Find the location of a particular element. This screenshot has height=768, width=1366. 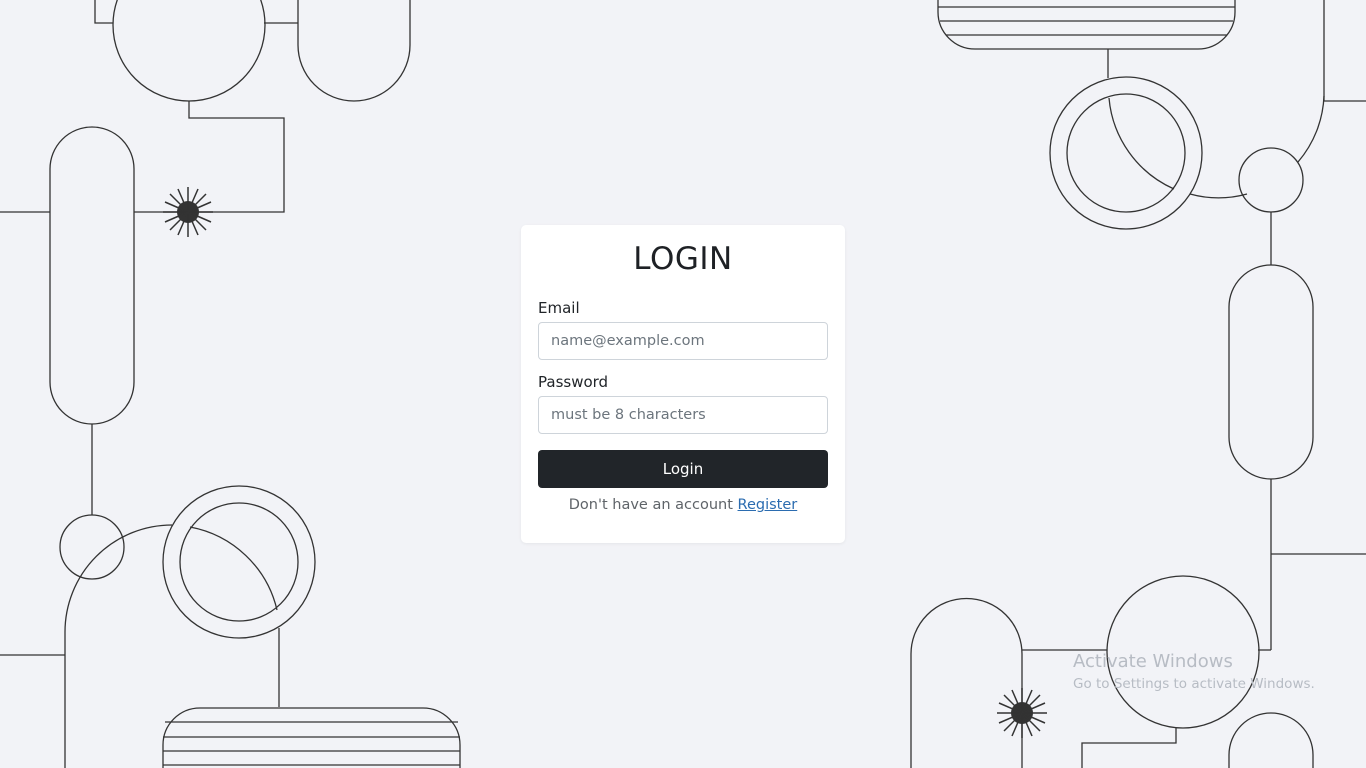

starburst-icon-left is located at coordinates (188, 212).